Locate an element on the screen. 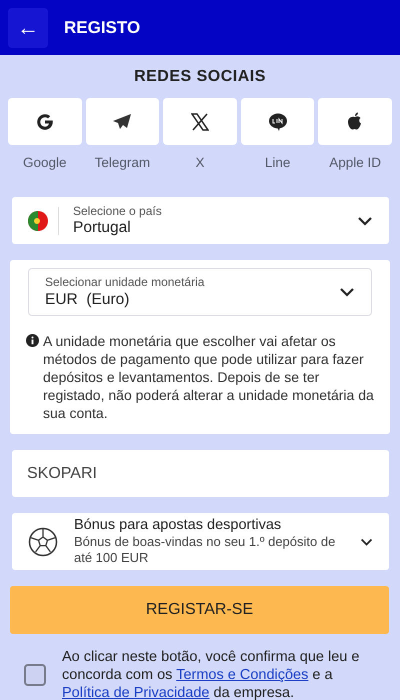 Image resolution: width=400 pixels, height=700 pixels. bonus-title: Bónus para apostas desportivas is located at coordinates (178, 525).